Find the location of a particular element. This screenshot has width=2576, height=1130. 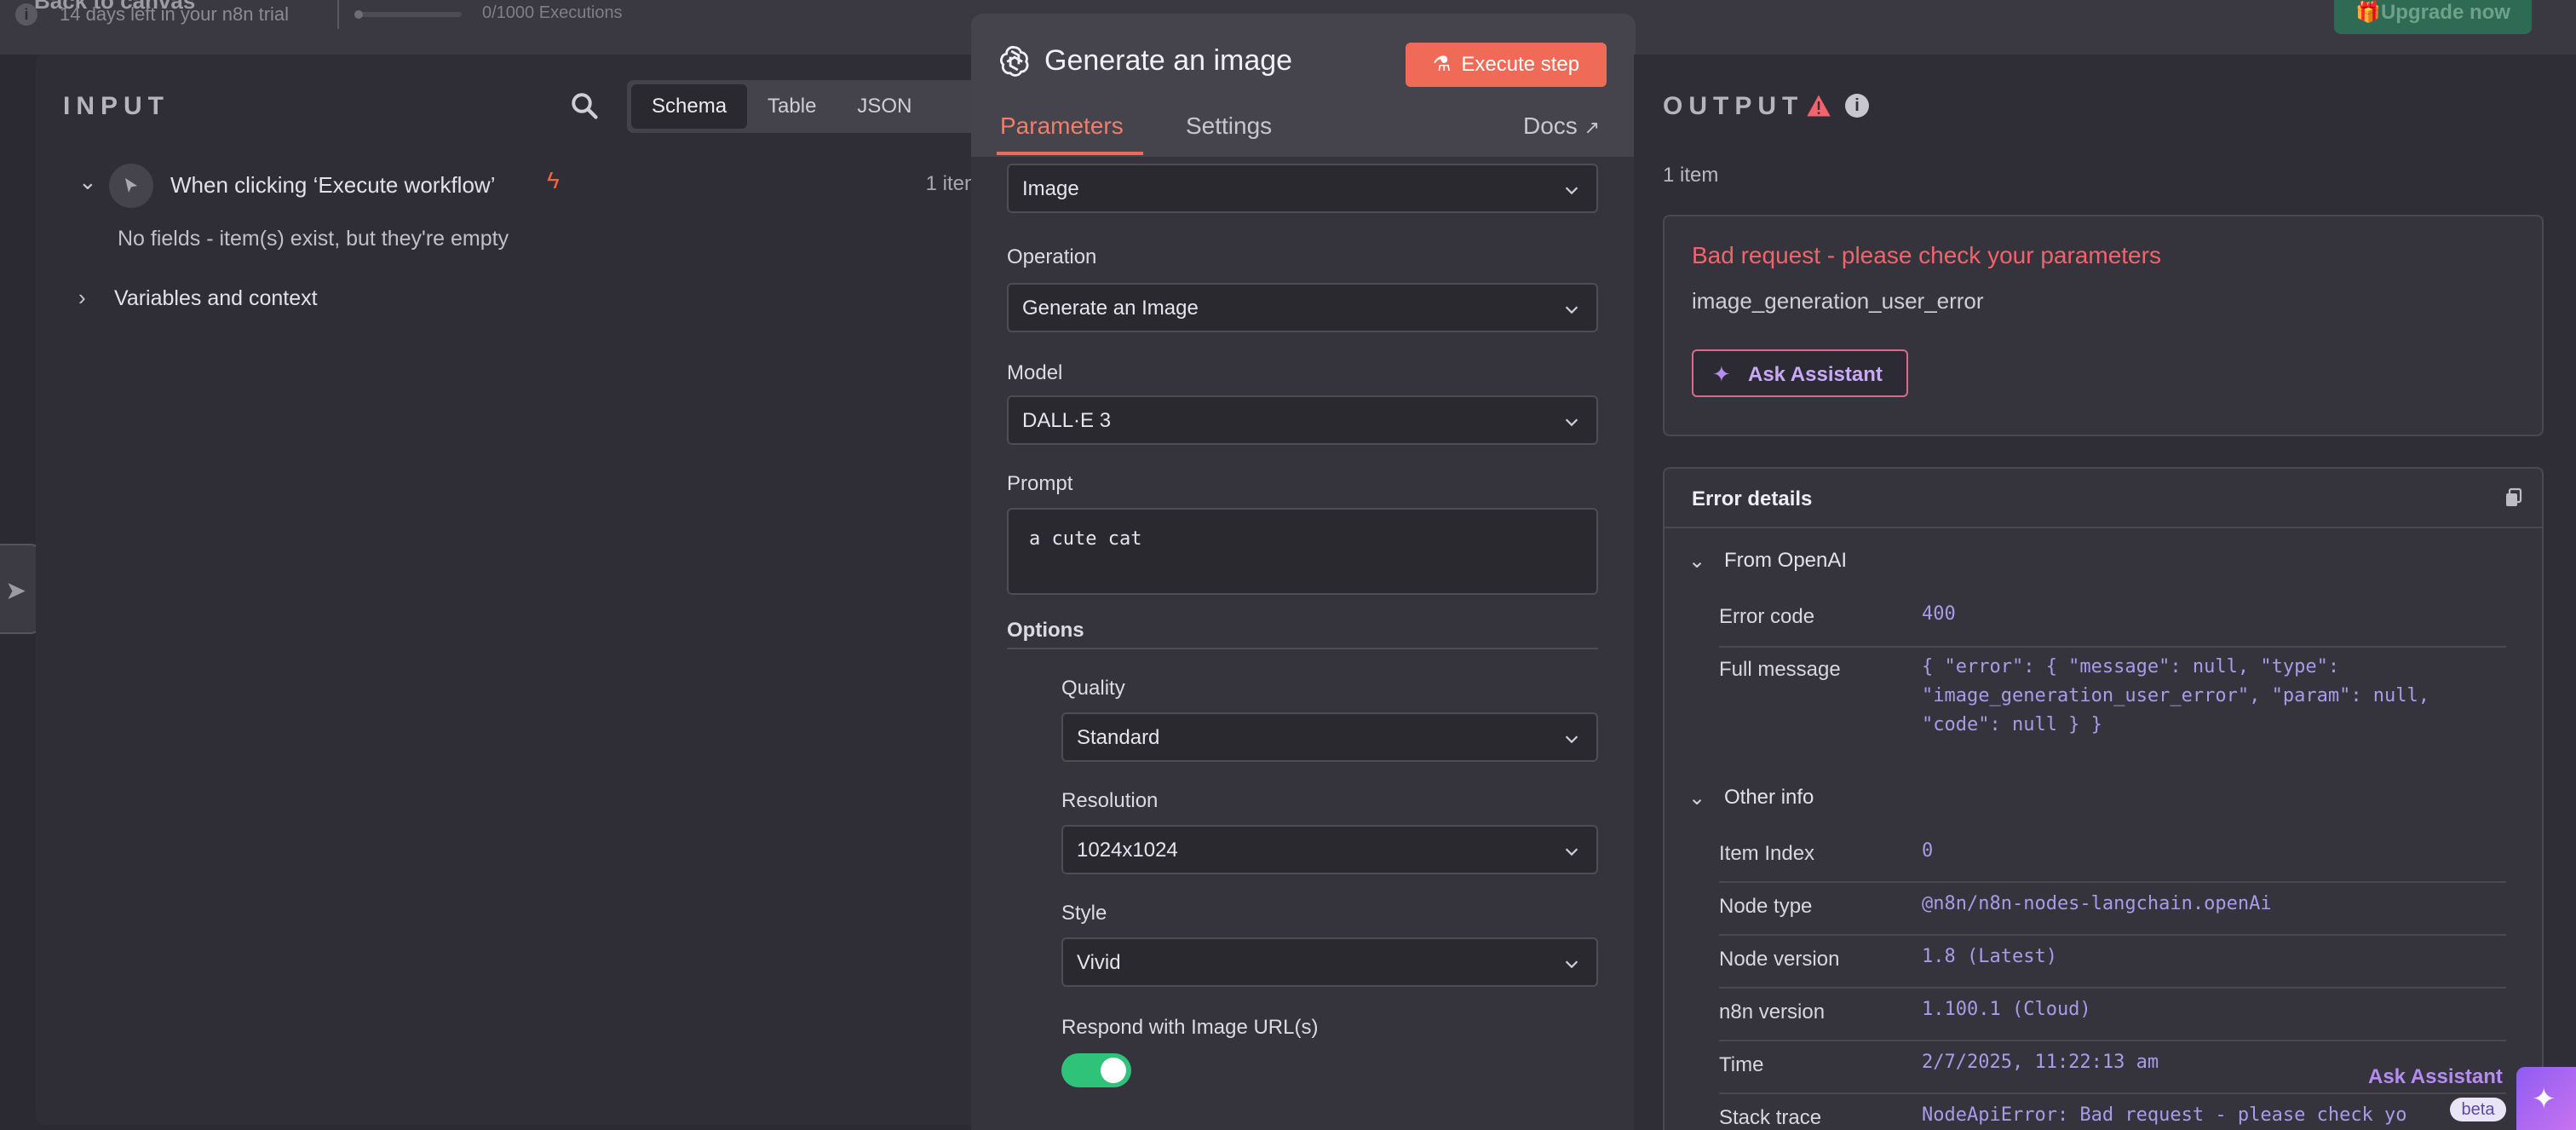

error-code-value: 400 is located at coordinates (1939, 614).